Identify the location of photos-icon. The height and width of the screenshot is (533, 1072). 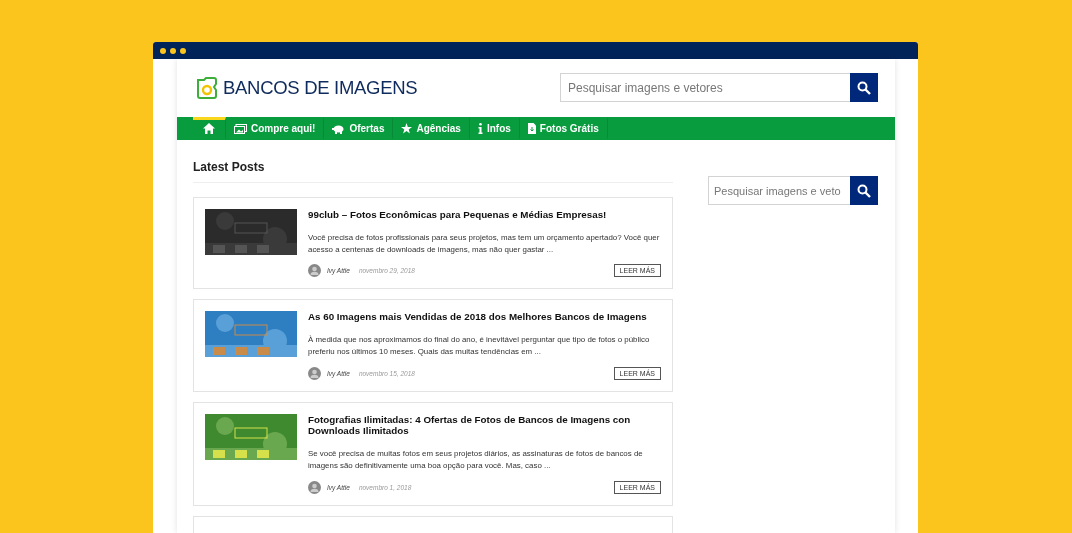
(240, 128).